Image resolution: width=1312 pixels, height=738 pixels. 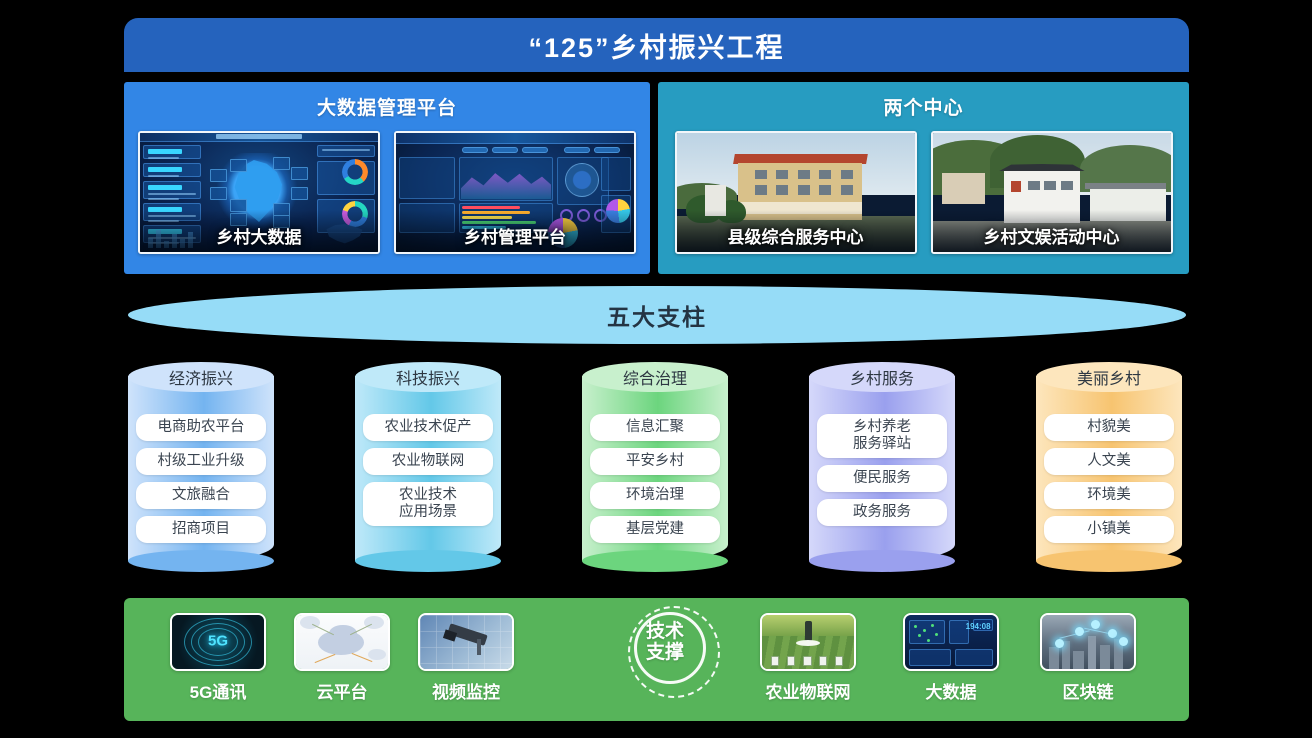 What do you see at coordinates (923, 108) in the screenshot?
I see `panel-title-right: 两个中心` at bounding box center [923, 108].